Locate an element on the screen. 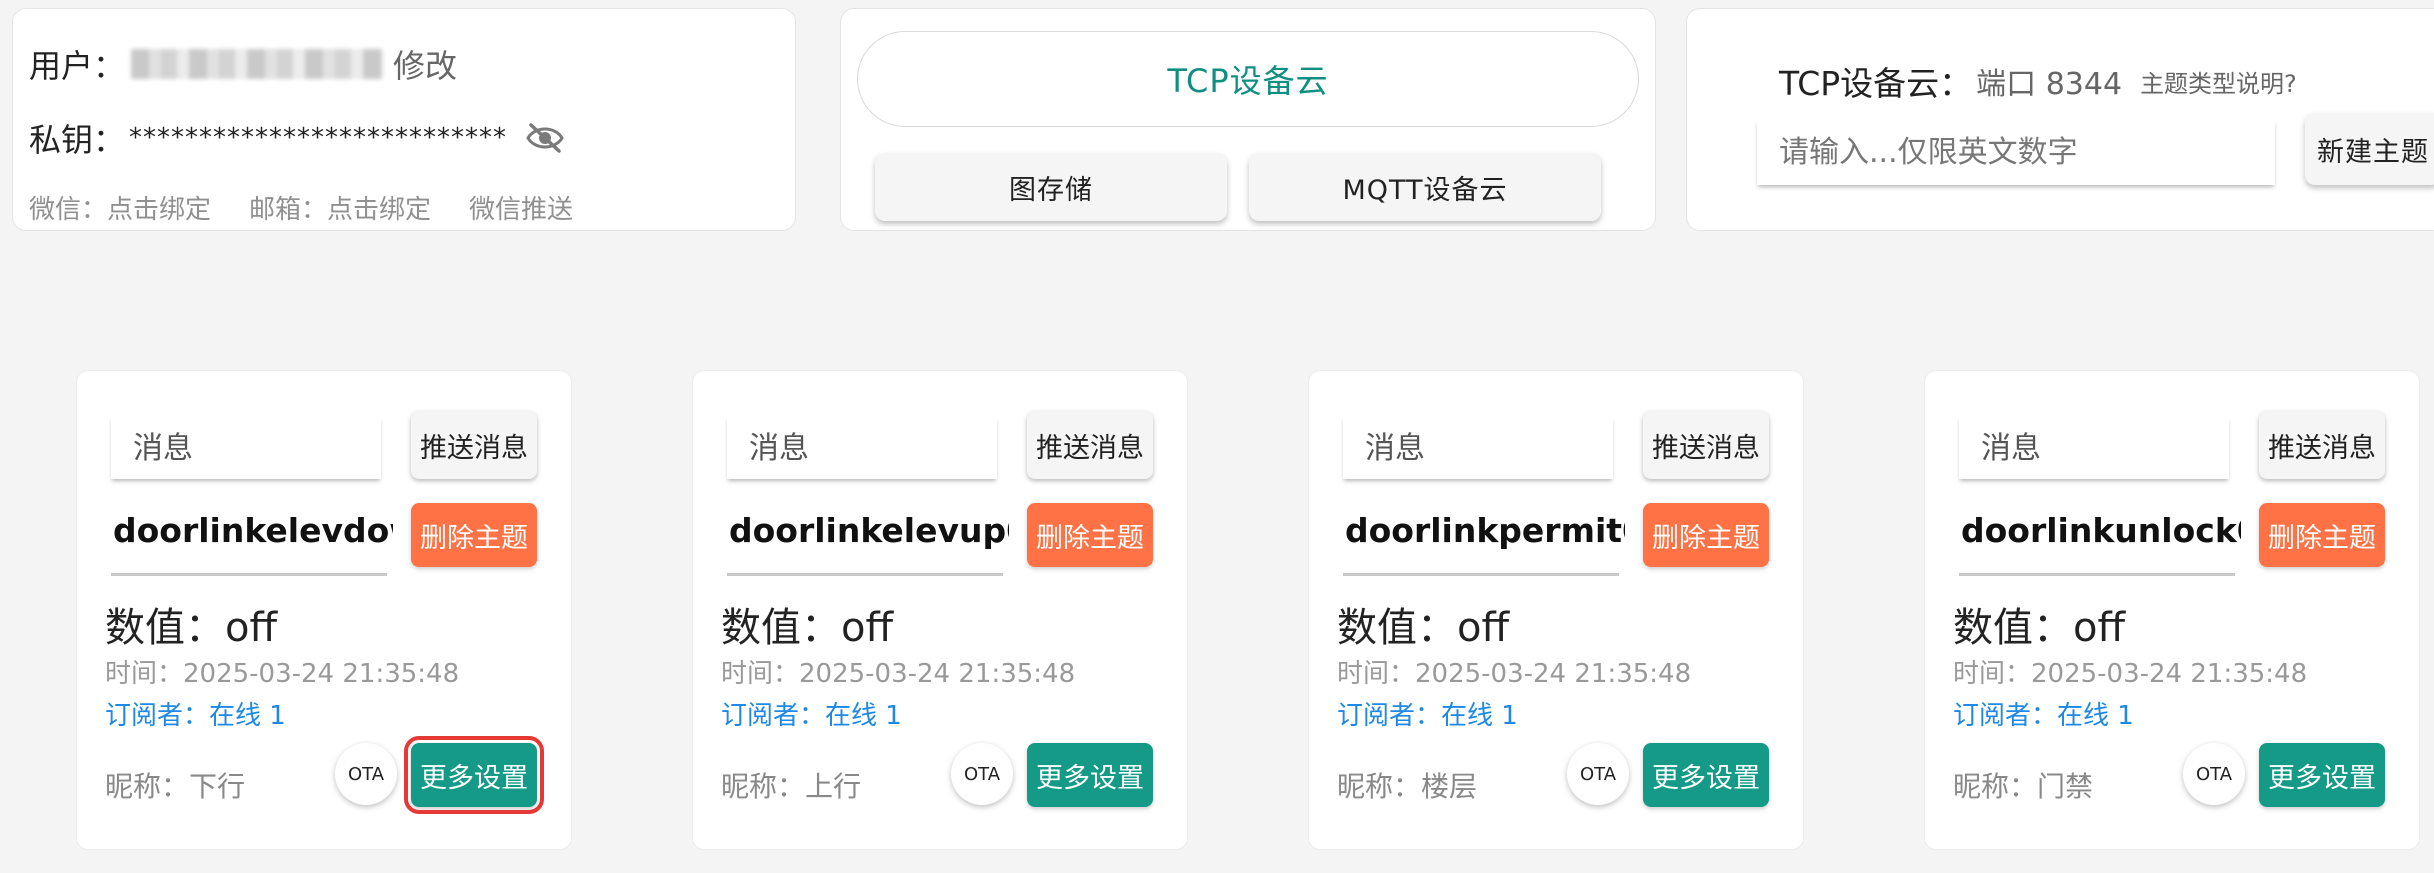 The height and width of the screenshot is (873, 2434). username-redacted is located at coordinates (257, 64).